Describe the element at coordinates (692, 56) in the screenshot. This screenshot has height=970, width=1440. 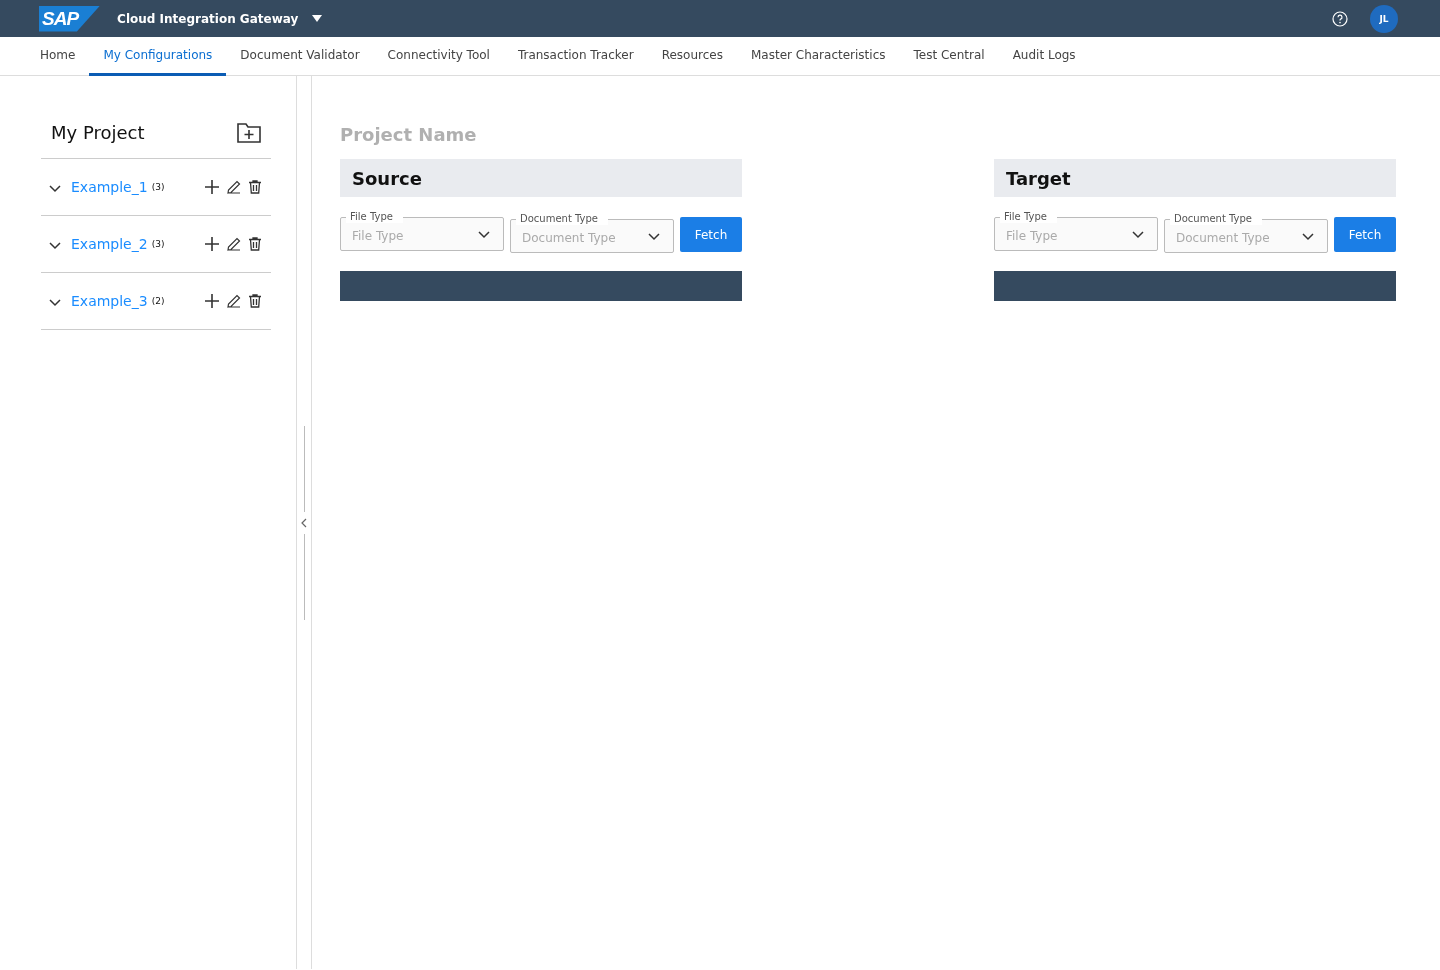
I see `nav-tab: Resources` at that location.